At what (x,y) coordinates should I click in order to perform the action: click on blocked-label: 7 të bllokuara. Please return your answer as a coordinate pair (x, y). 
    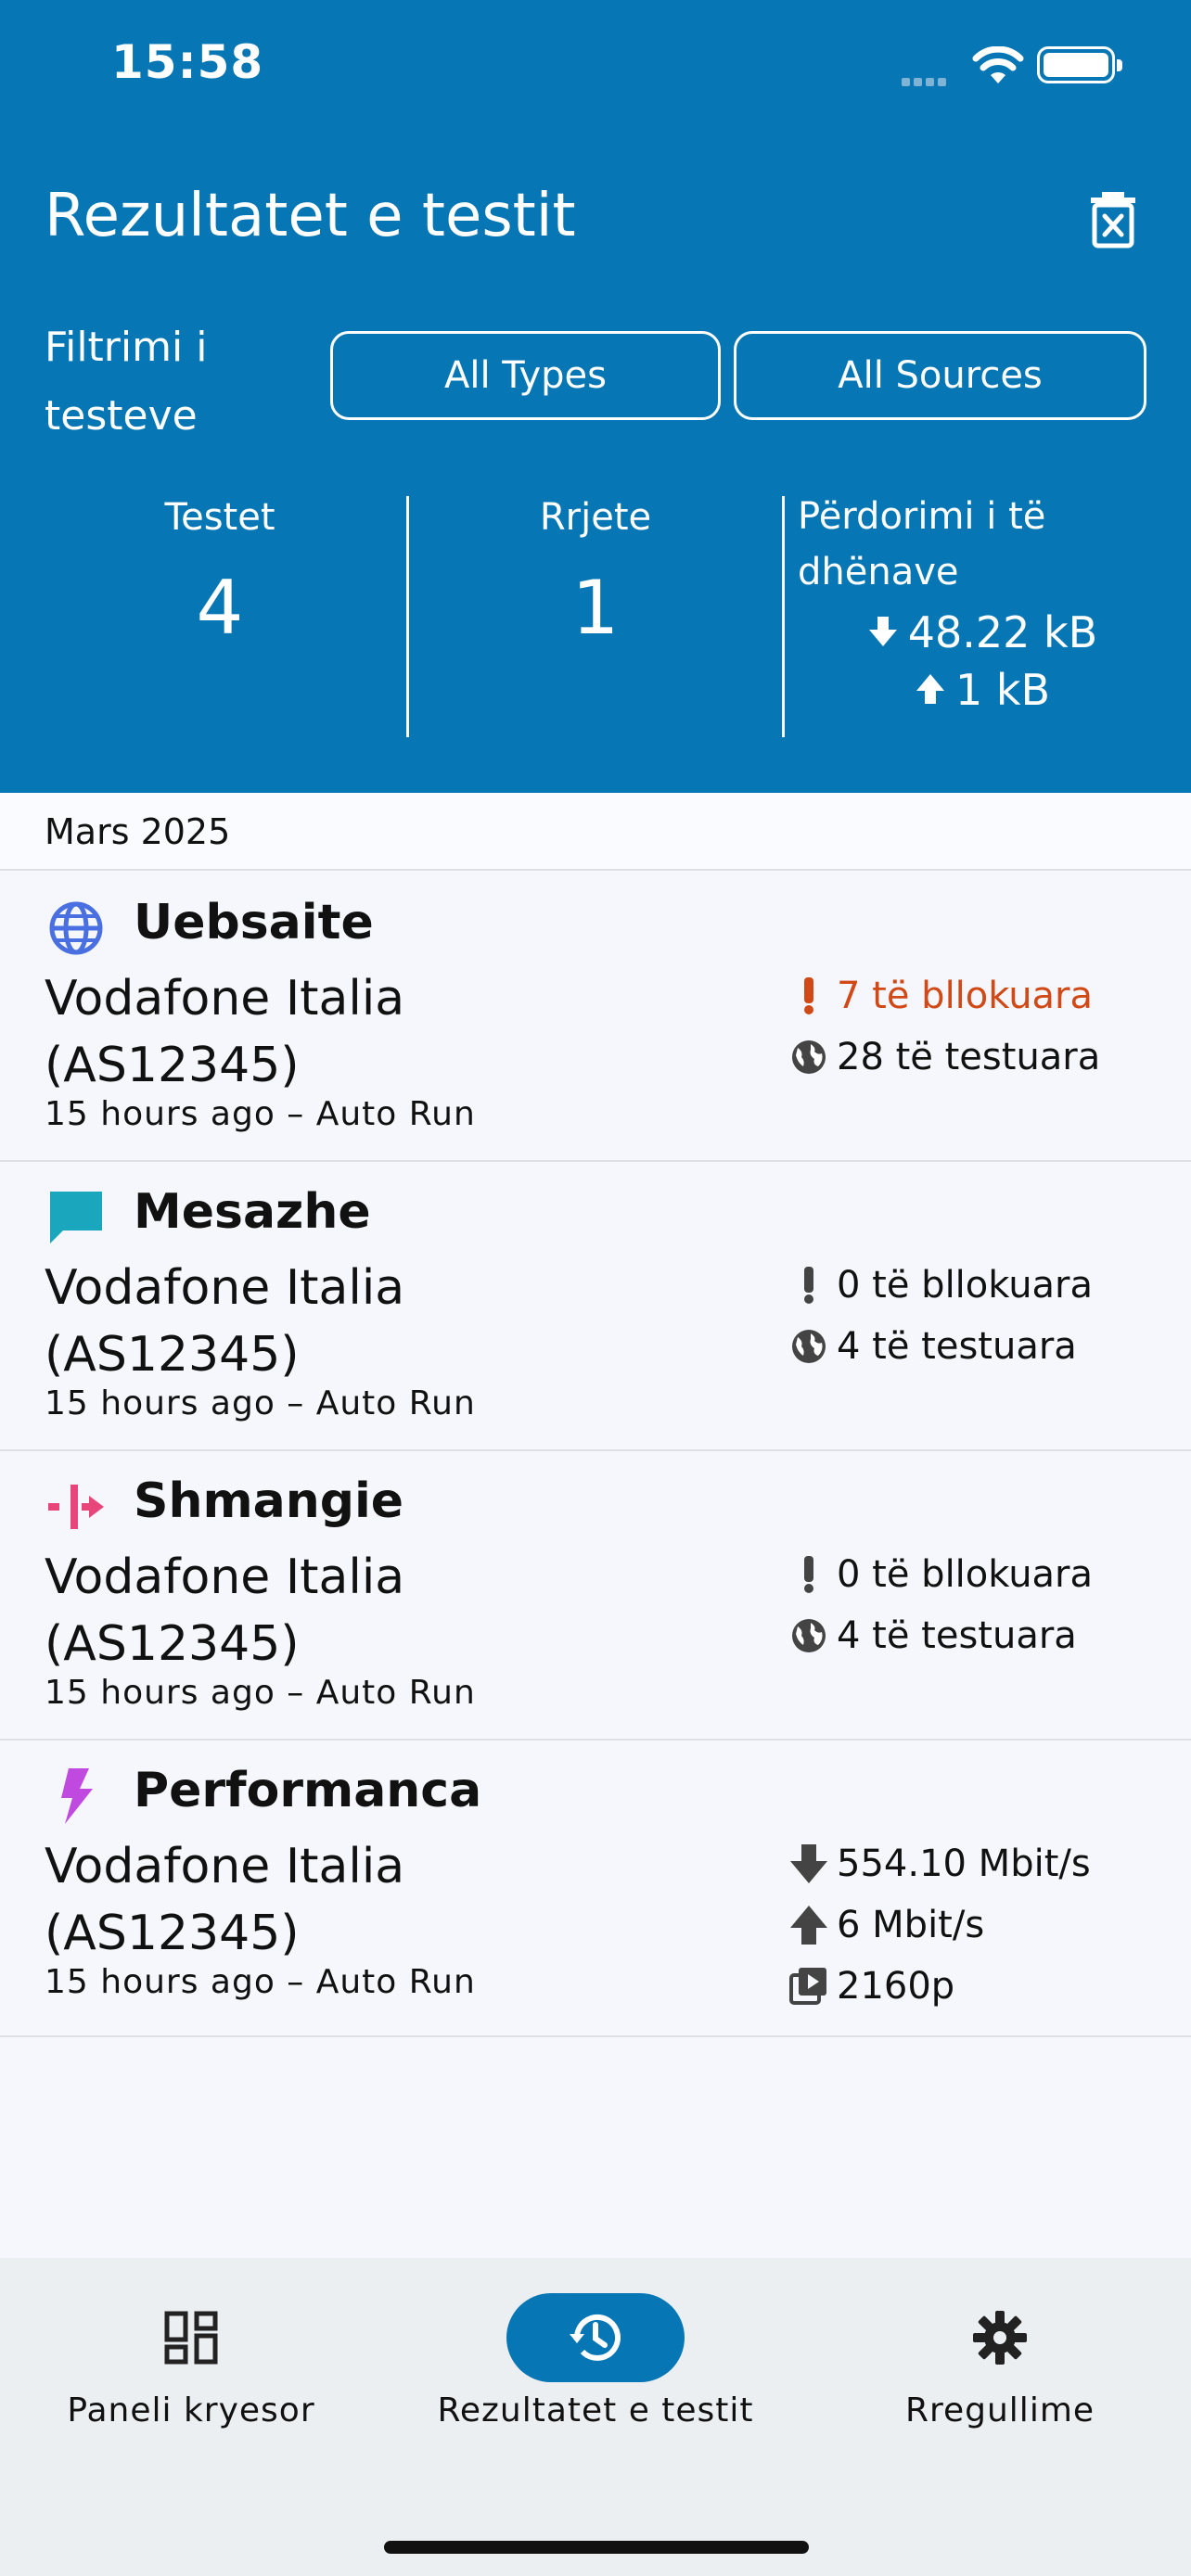
    Looking at the image, I should click on (966, 996).